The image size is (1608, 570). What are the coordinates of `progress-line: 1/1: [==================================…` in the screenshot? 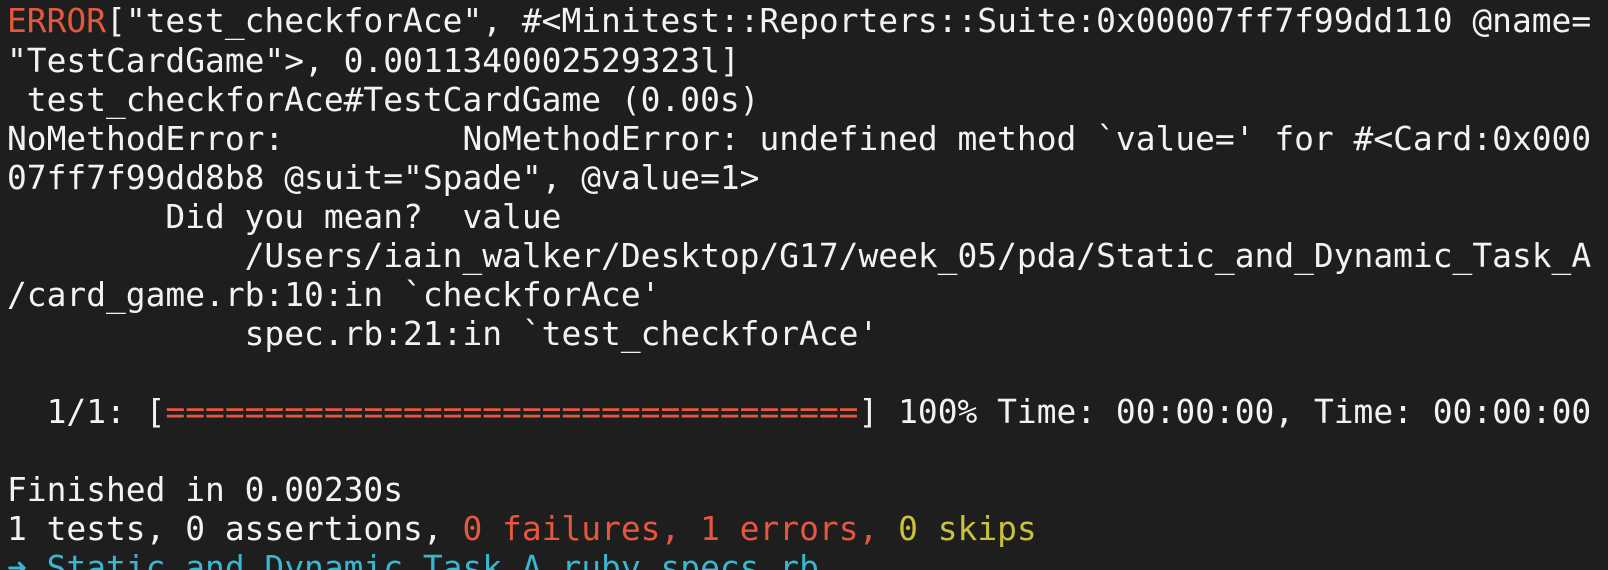 It's located at (799, 412).